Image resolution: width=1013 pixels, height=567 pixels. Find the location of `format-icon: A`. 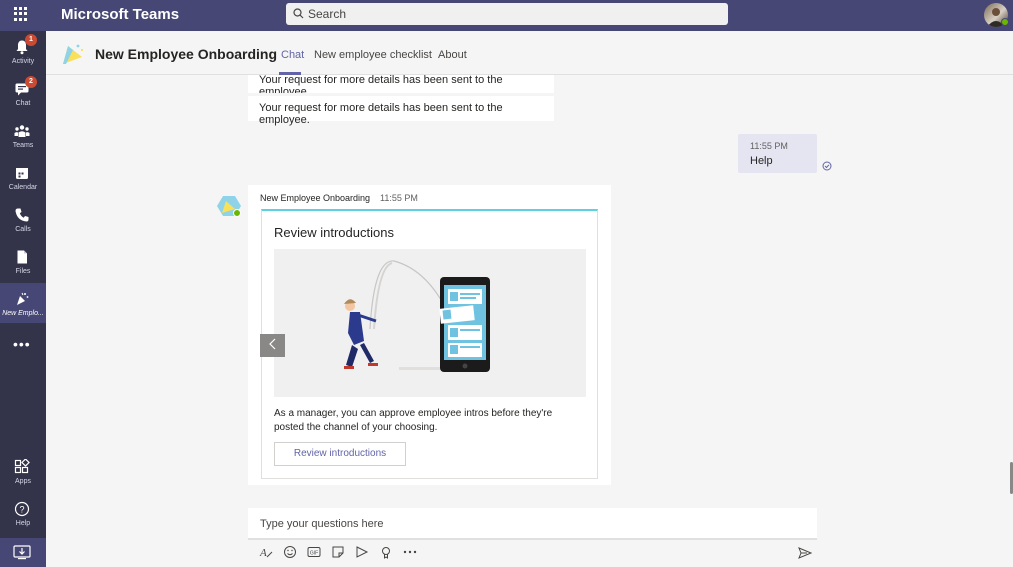

format-icon: A is located at coordinates (266, 552).